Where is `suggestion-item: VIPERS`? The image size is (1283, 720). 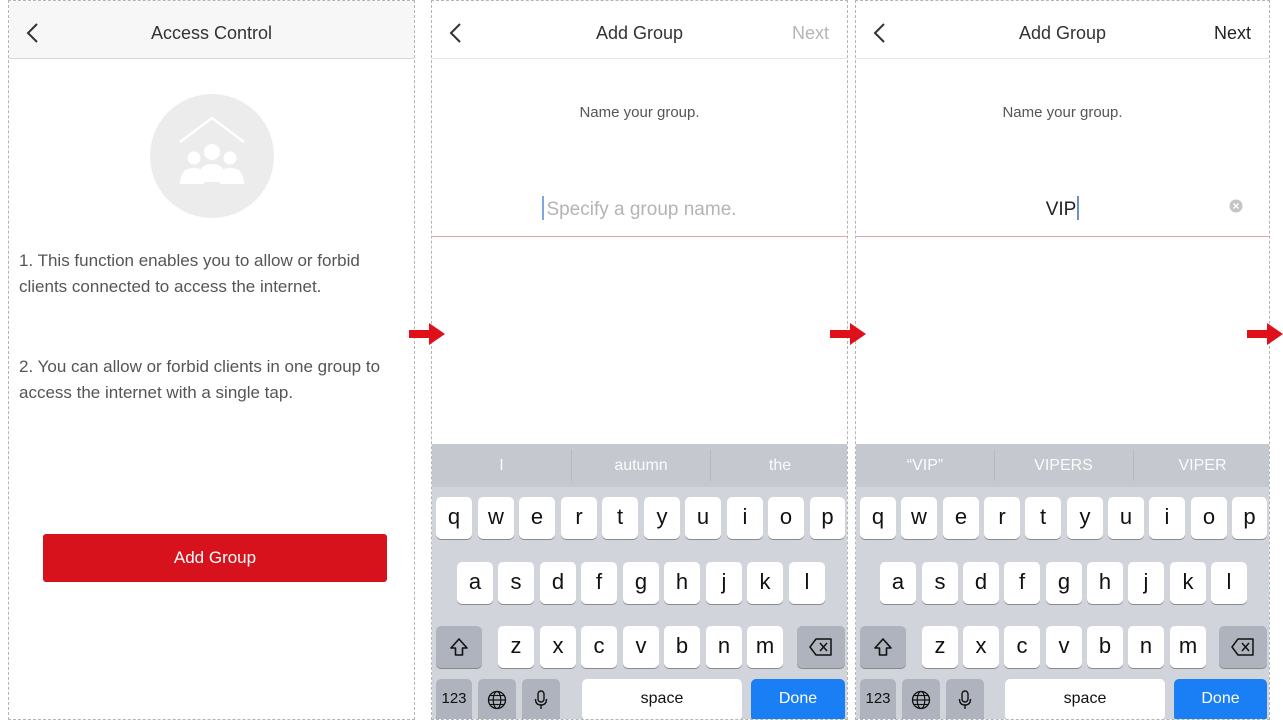
suggestion-item: VIPERS is located at coordinates (1063, 465).